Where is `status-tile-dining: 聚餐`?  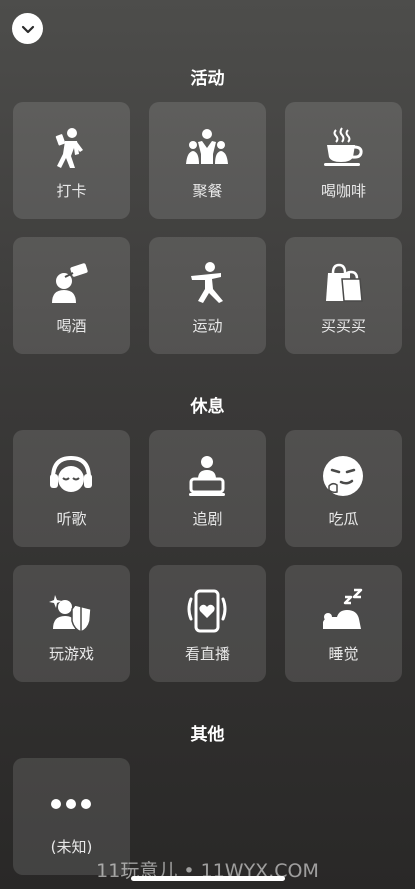
status-tile-dining: 聚餐 is located at coordinates (207, 160).